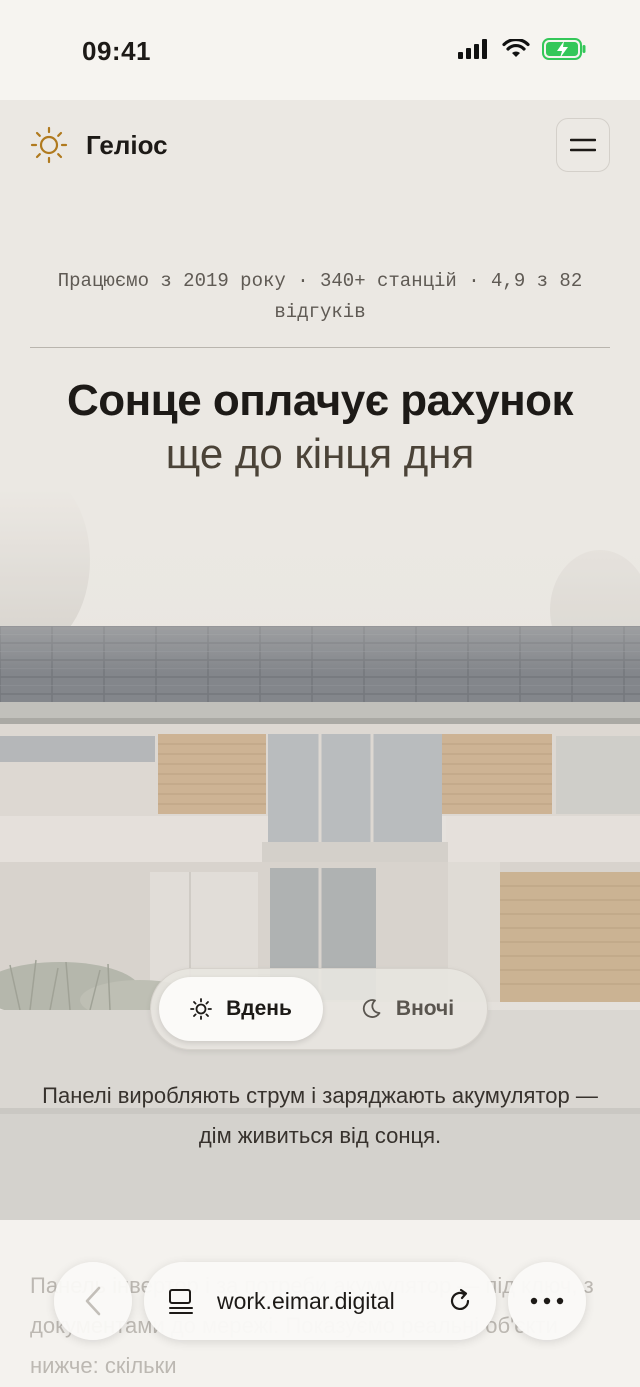 This screenshot has height=1387, width=640. I want to click on status-time: 09:41, so click(116, 51).